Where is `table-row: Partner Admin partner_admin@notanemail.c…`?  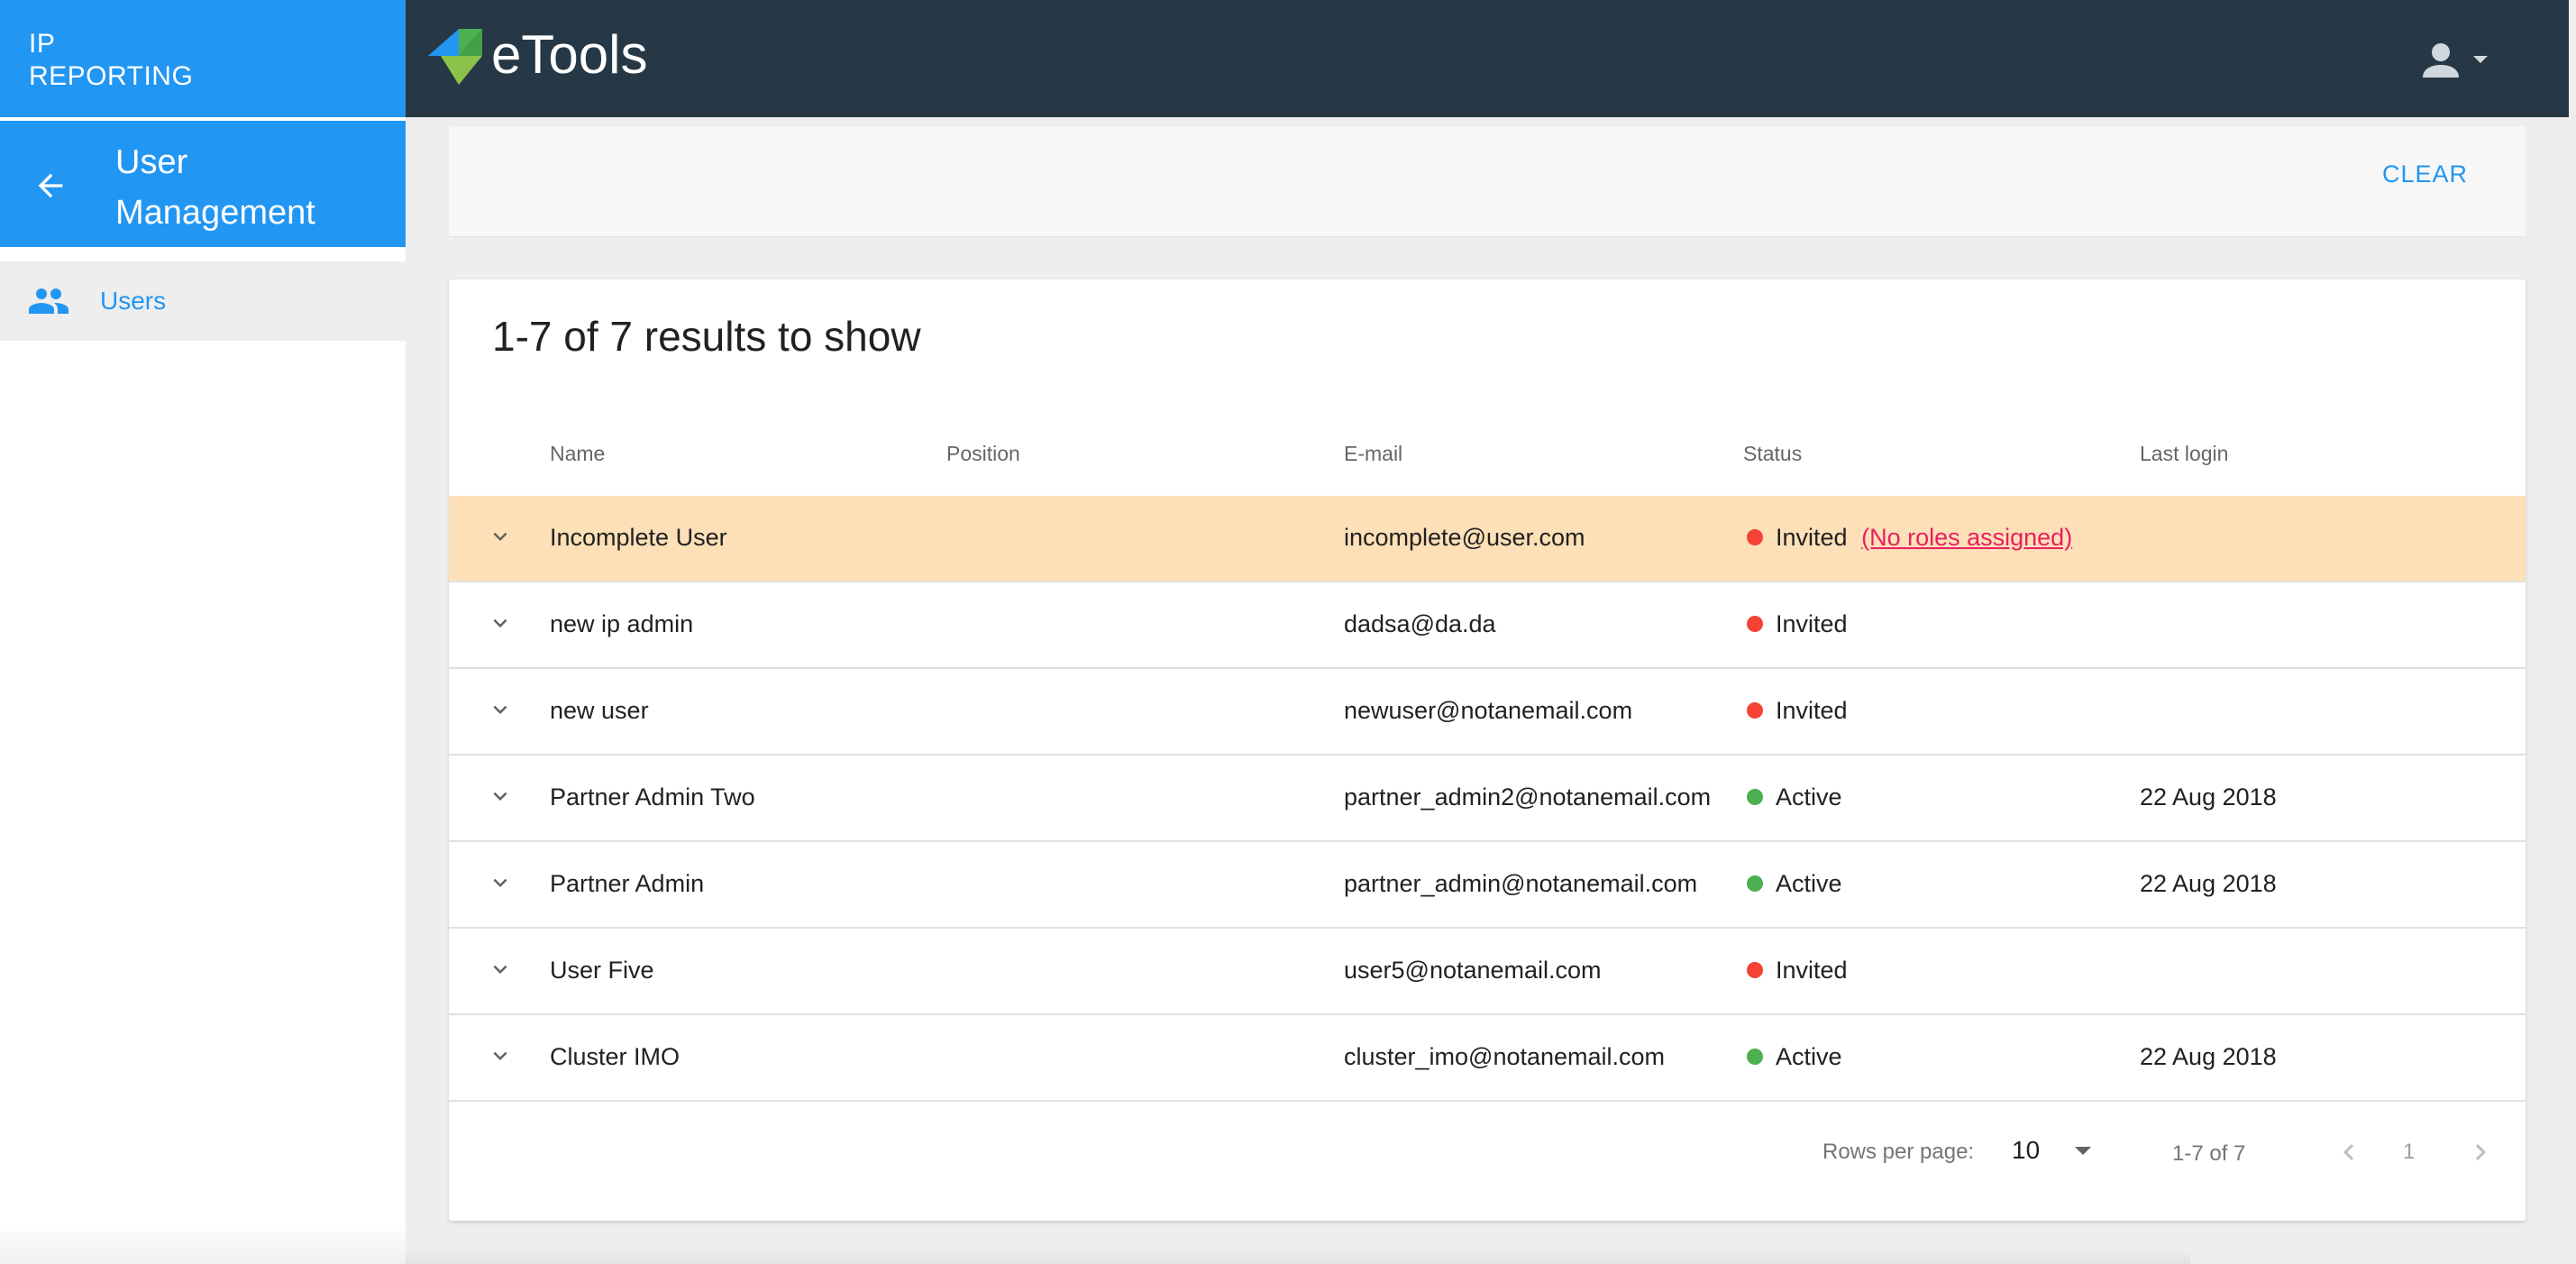 table-row: Partner Admin partner_admin@notanemail.c… is located at coordinates (1487, 885).